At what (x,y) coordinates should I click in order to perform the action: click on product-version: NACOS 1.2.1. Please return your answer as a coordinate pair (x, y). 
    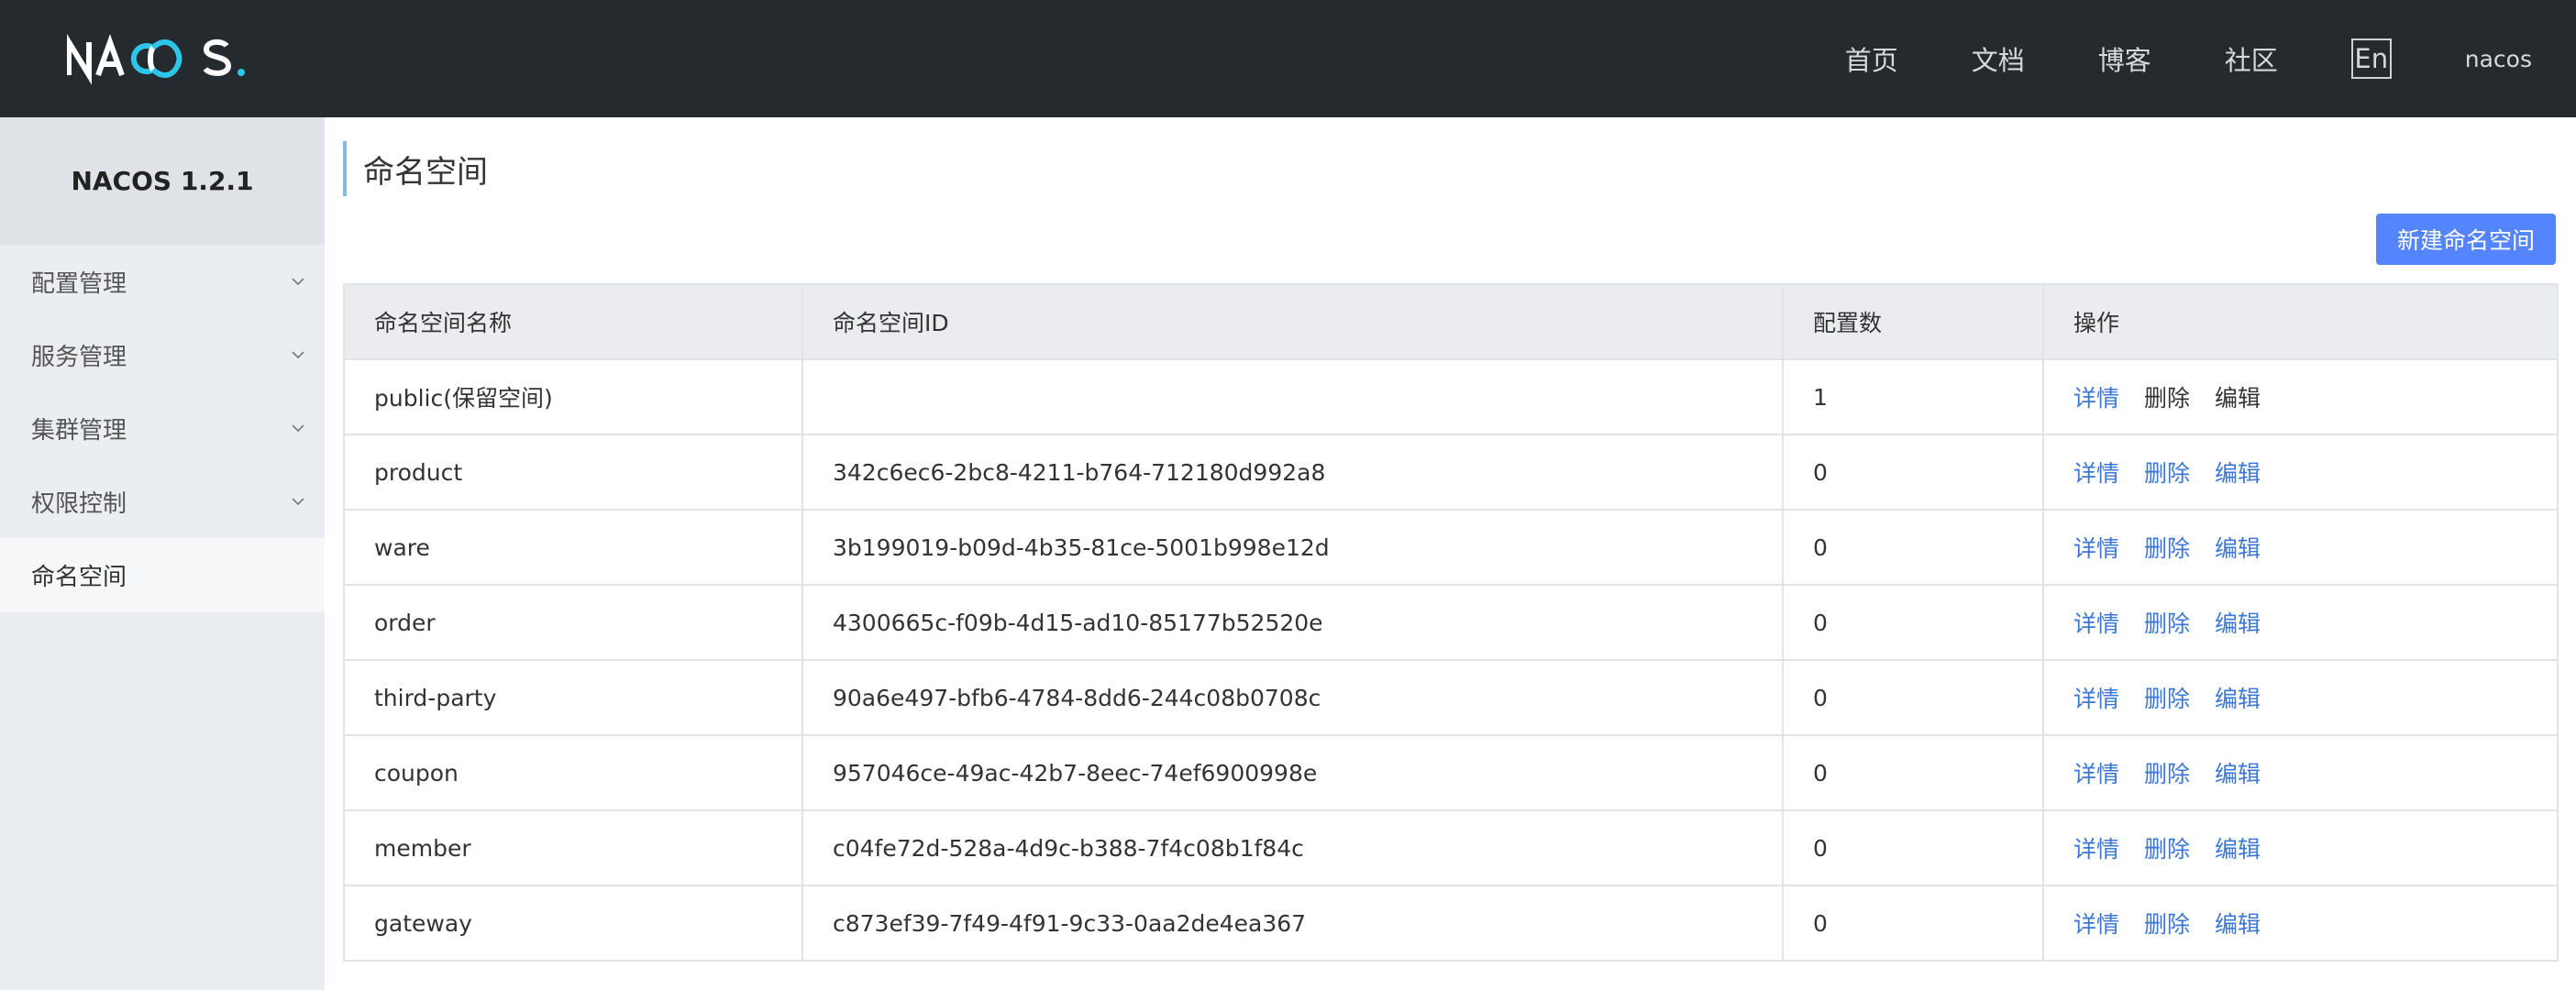
    Looking at the image, I should click on (162, 181).